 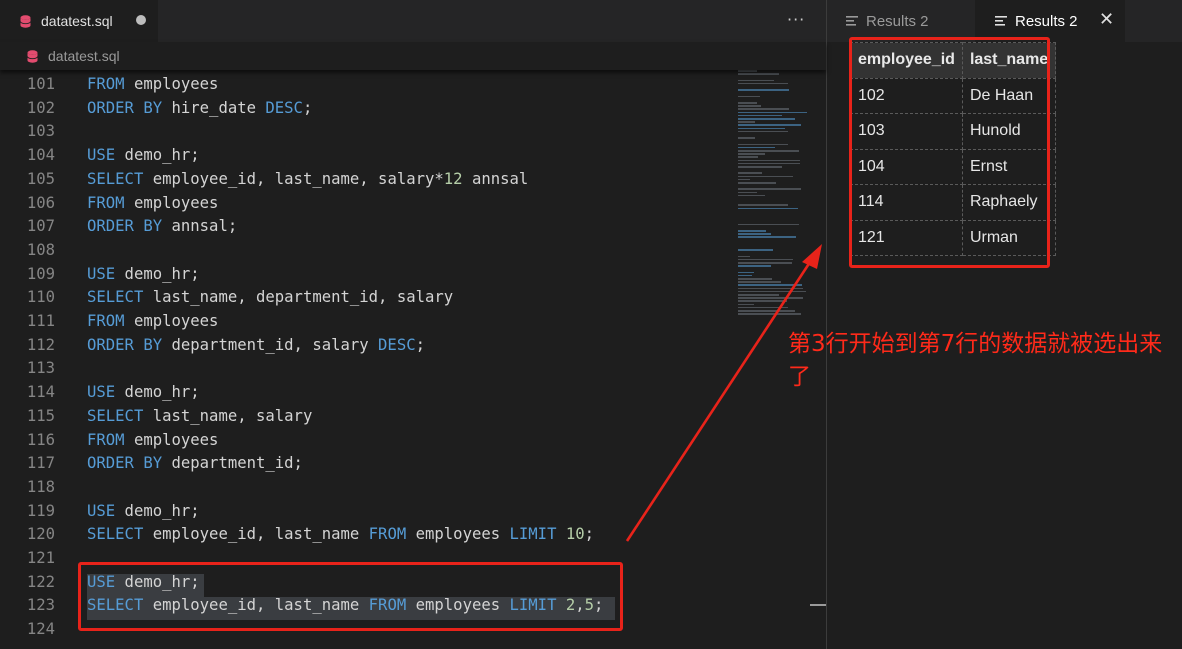 I want to click on code-line: 118, so click(x=365, y=488).